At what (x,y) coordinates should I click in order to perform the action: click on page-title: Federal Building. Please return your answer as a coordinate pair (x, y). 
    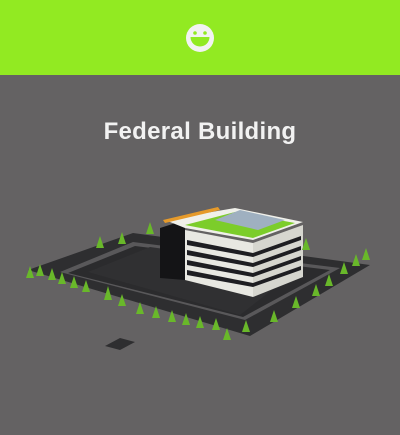
    Looking at the image, I should click on (200, 131).